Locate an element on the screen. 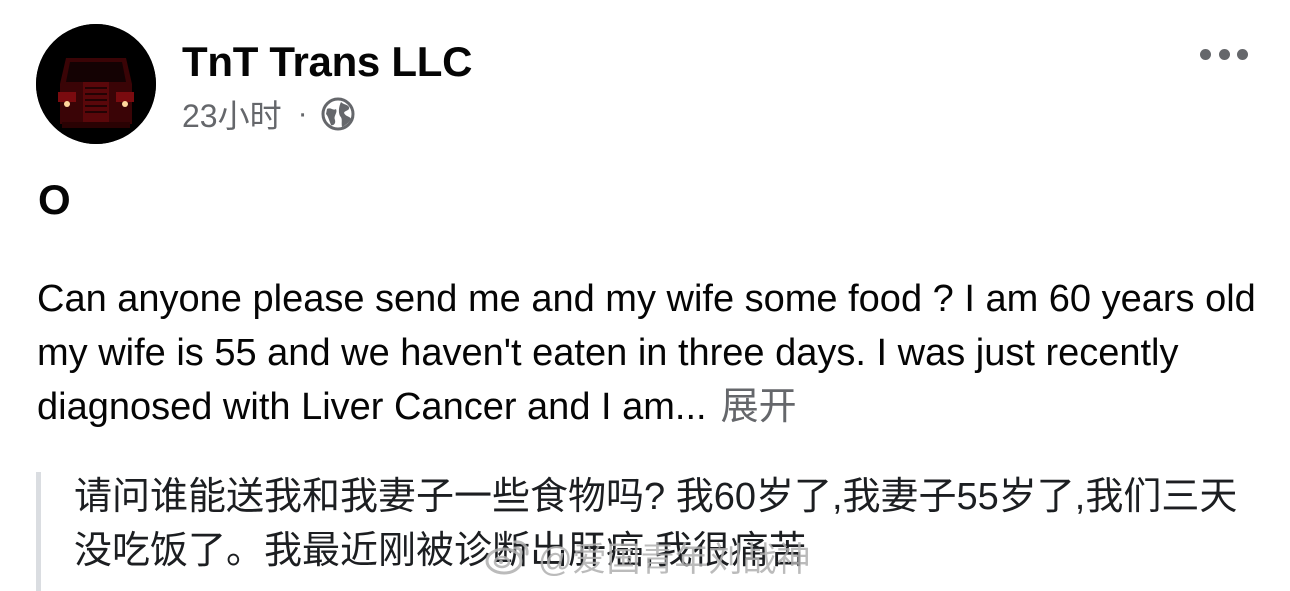  watermark: @爱国青年刘战神 is located at coordinates (647, 556).